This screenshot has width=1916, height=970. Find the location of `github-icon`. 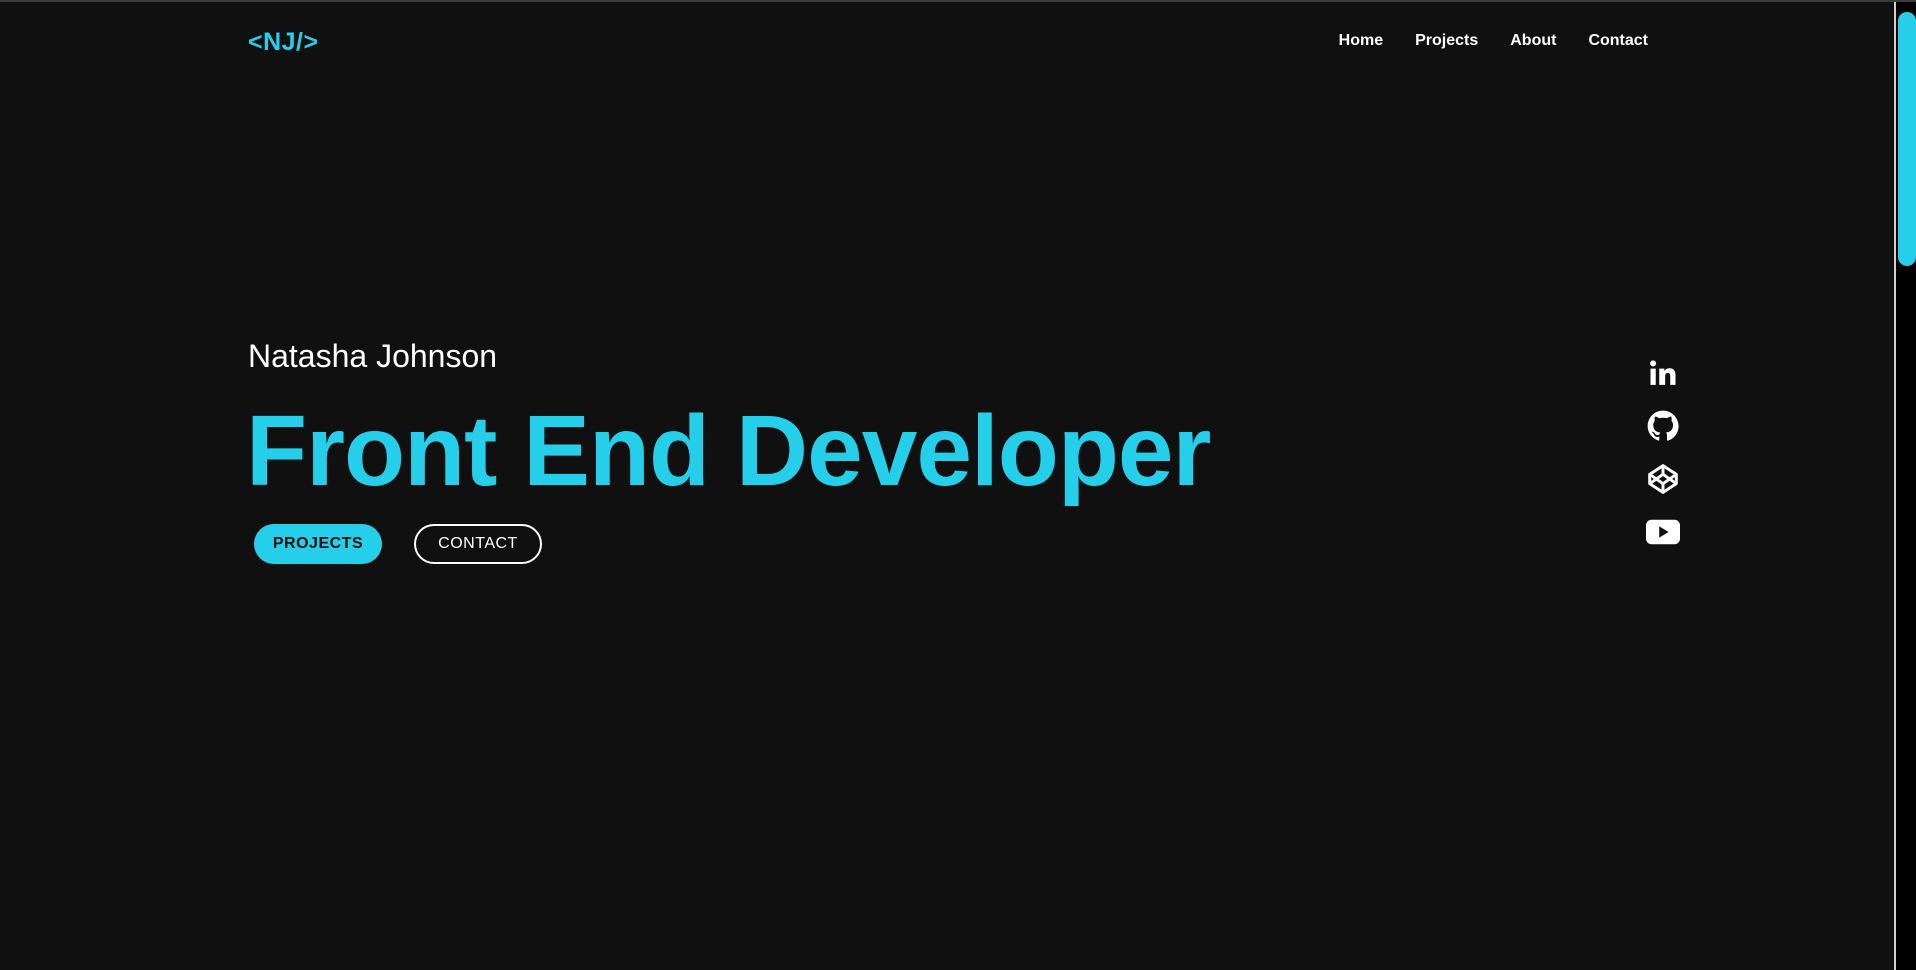

github-icon is located at coordinates (1663, 425).